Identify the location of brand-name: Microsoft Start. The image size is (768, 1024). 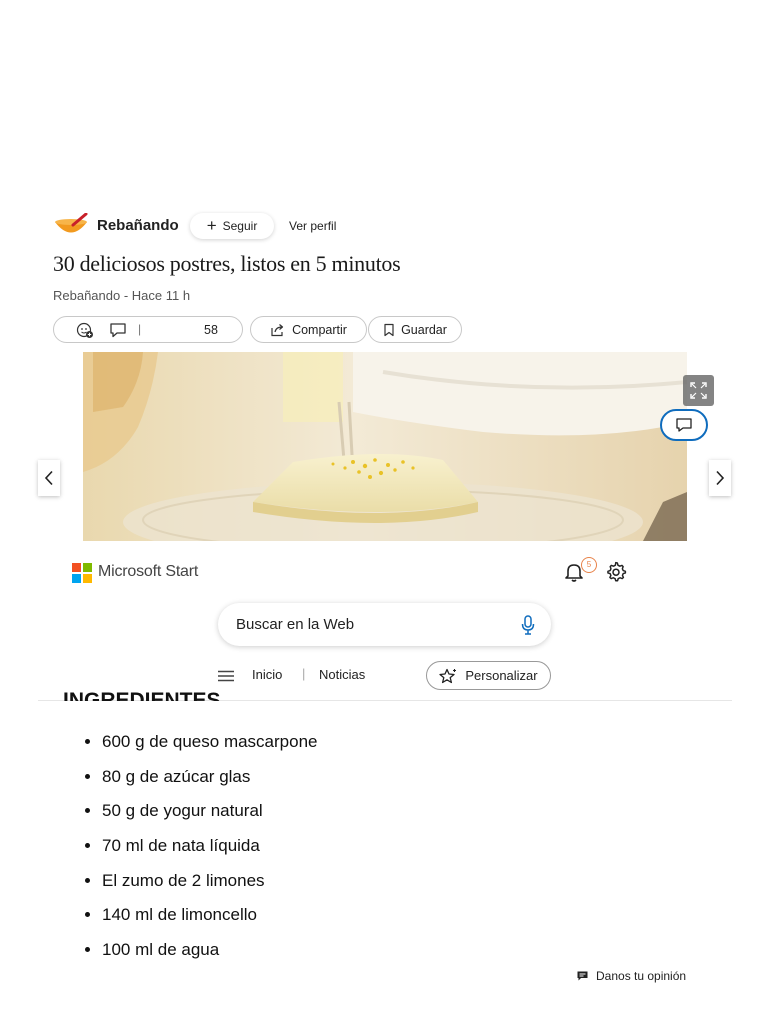
(148, 572).